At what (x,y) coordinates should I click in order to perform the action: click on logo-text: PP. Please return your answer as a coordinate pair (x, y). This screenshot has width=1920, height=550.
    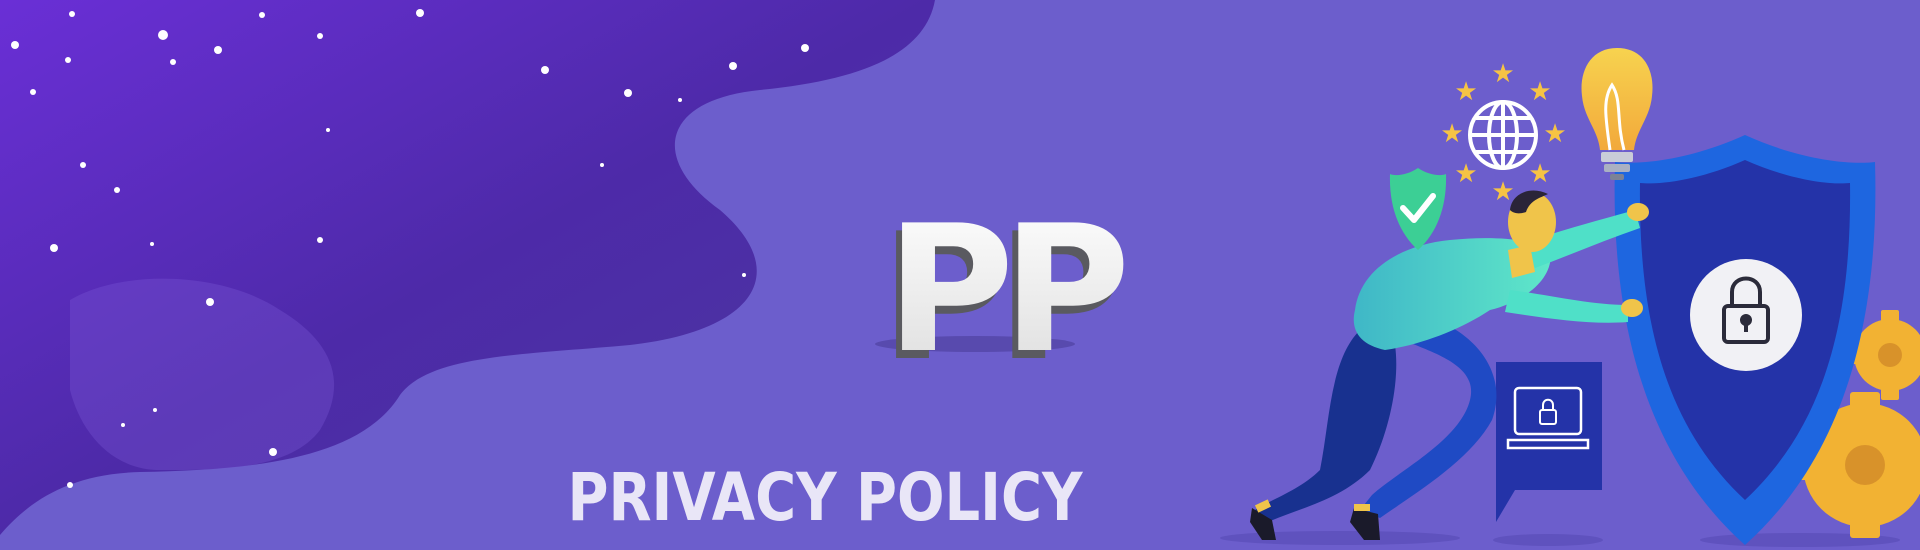
    Looking at the image, I should click on (1005, 290).